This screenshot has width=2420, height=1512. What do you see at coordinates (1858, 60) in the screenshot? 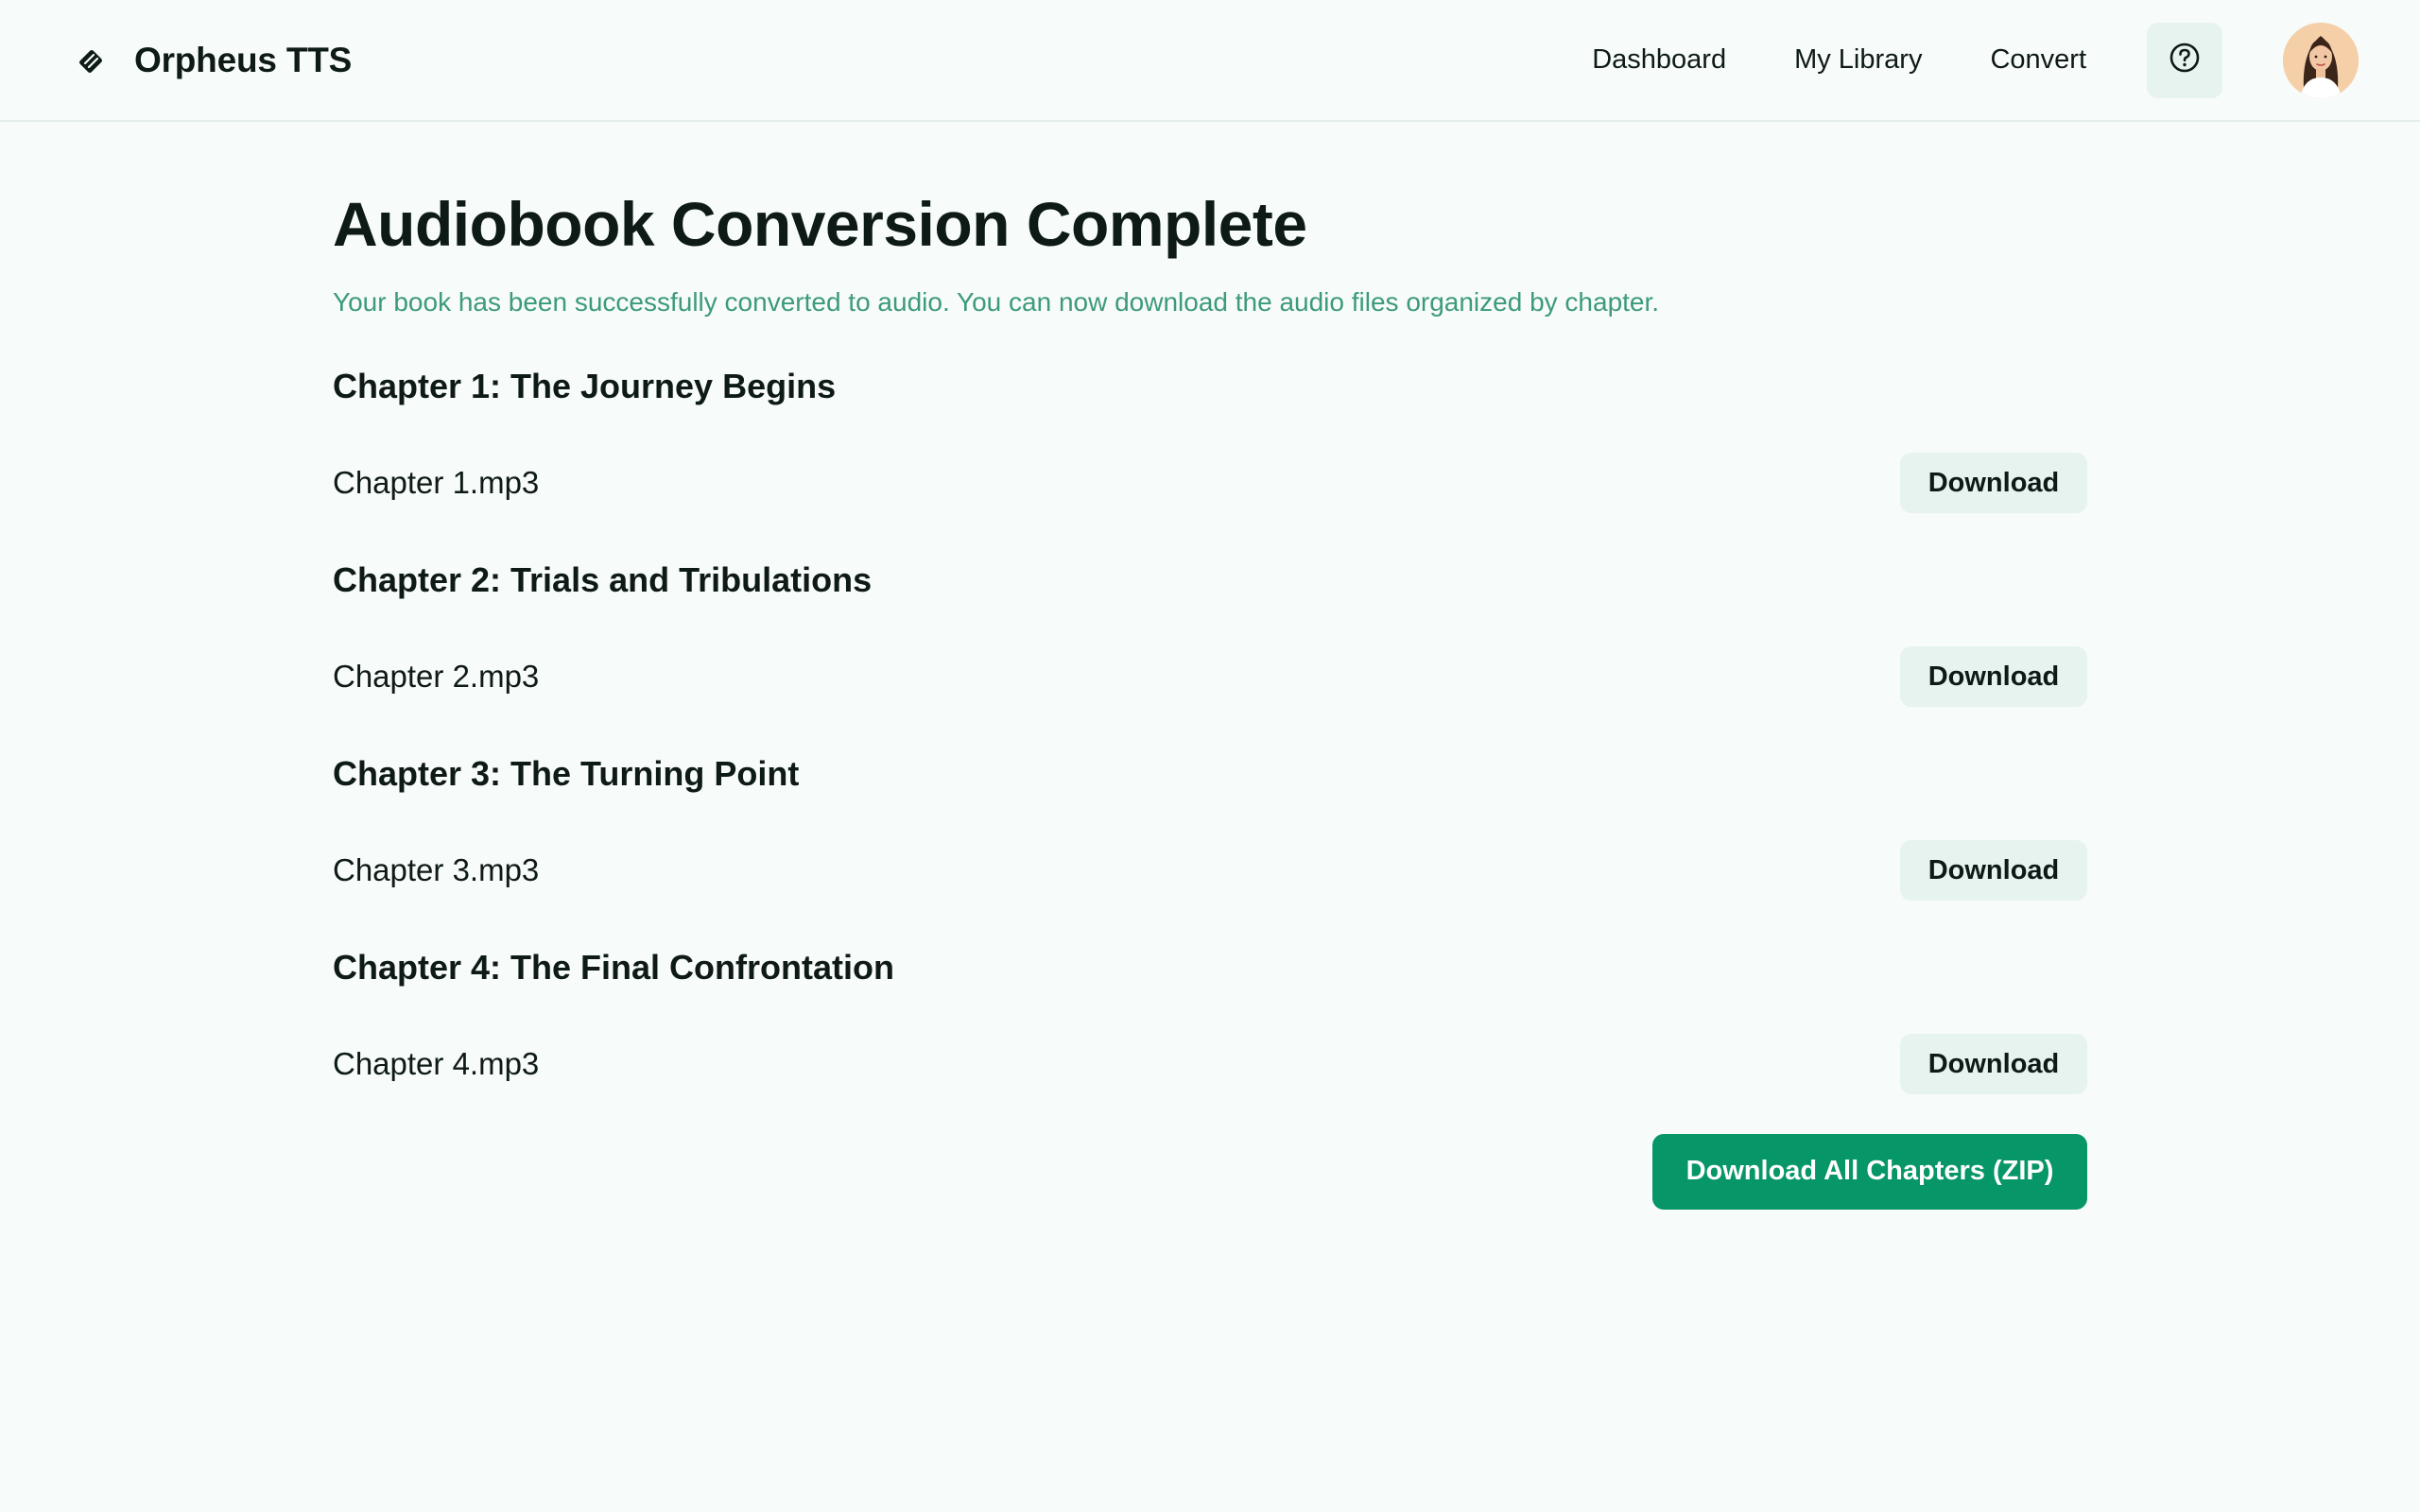
I see `nav-my-library: My Library` at bounding box center [1858, 60].